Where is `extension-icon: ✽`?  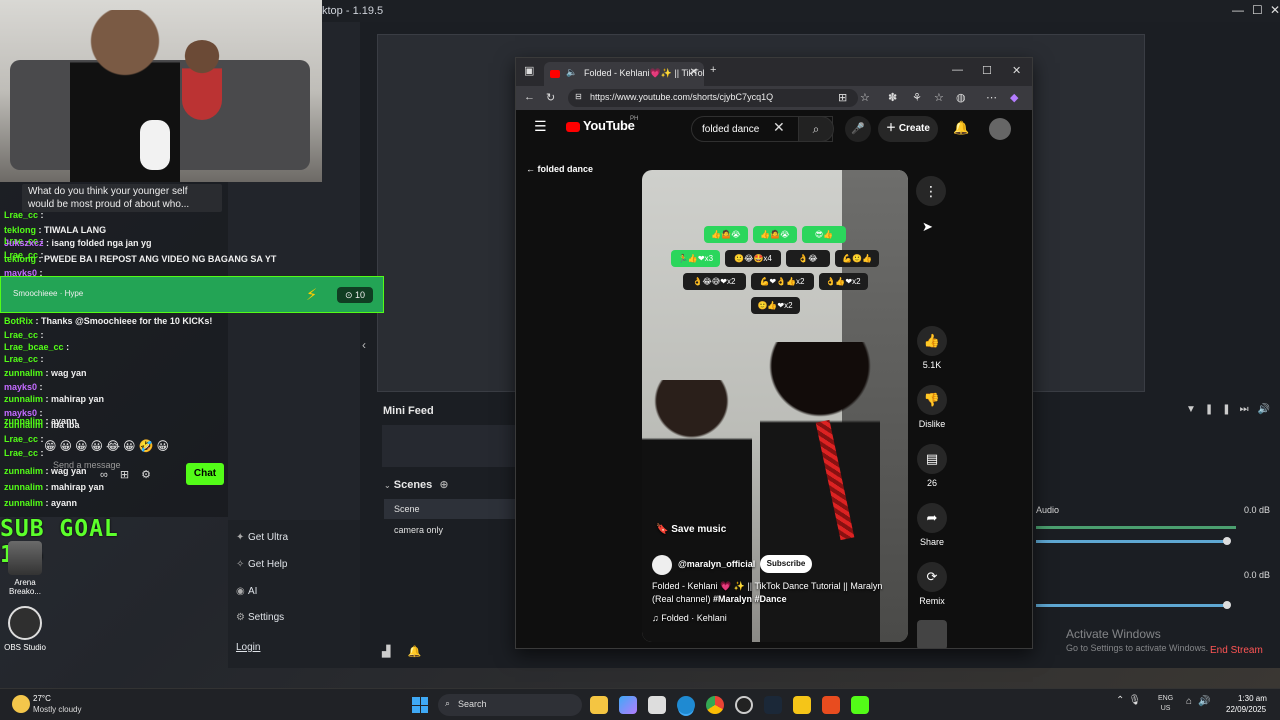
extension-icon: ✽ is located at coordinates (892, 97).